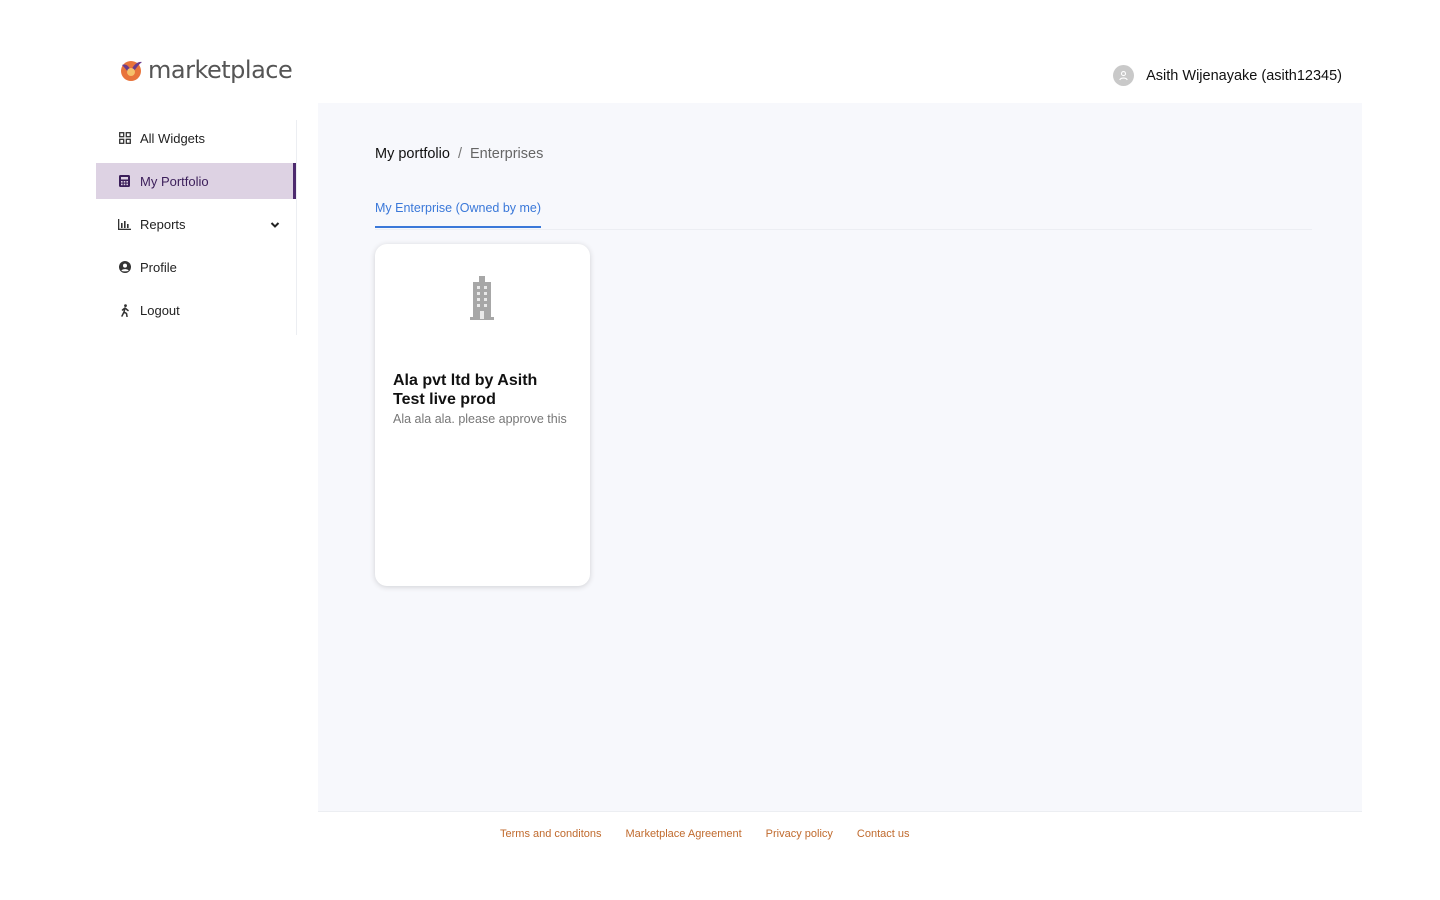 This screenshot has width=1440, height=900. What do you see at coordinates (480, 419) in the screenshot?
I see `card-description: Ala ala ala. please approve this` at bounding box center [480, 419].